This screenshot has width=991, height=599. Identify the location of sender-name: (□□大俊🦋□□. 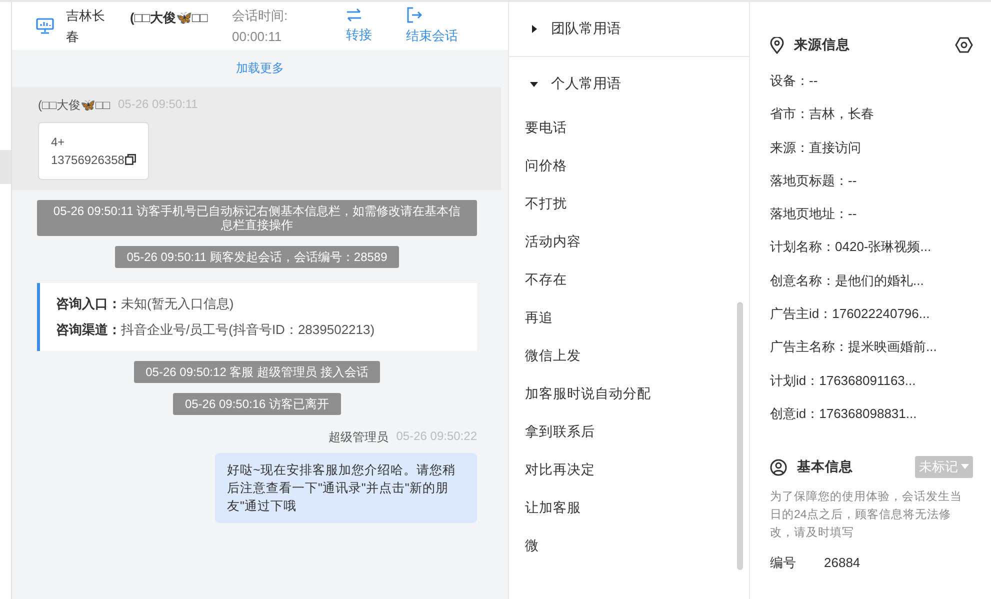
(74, 105).